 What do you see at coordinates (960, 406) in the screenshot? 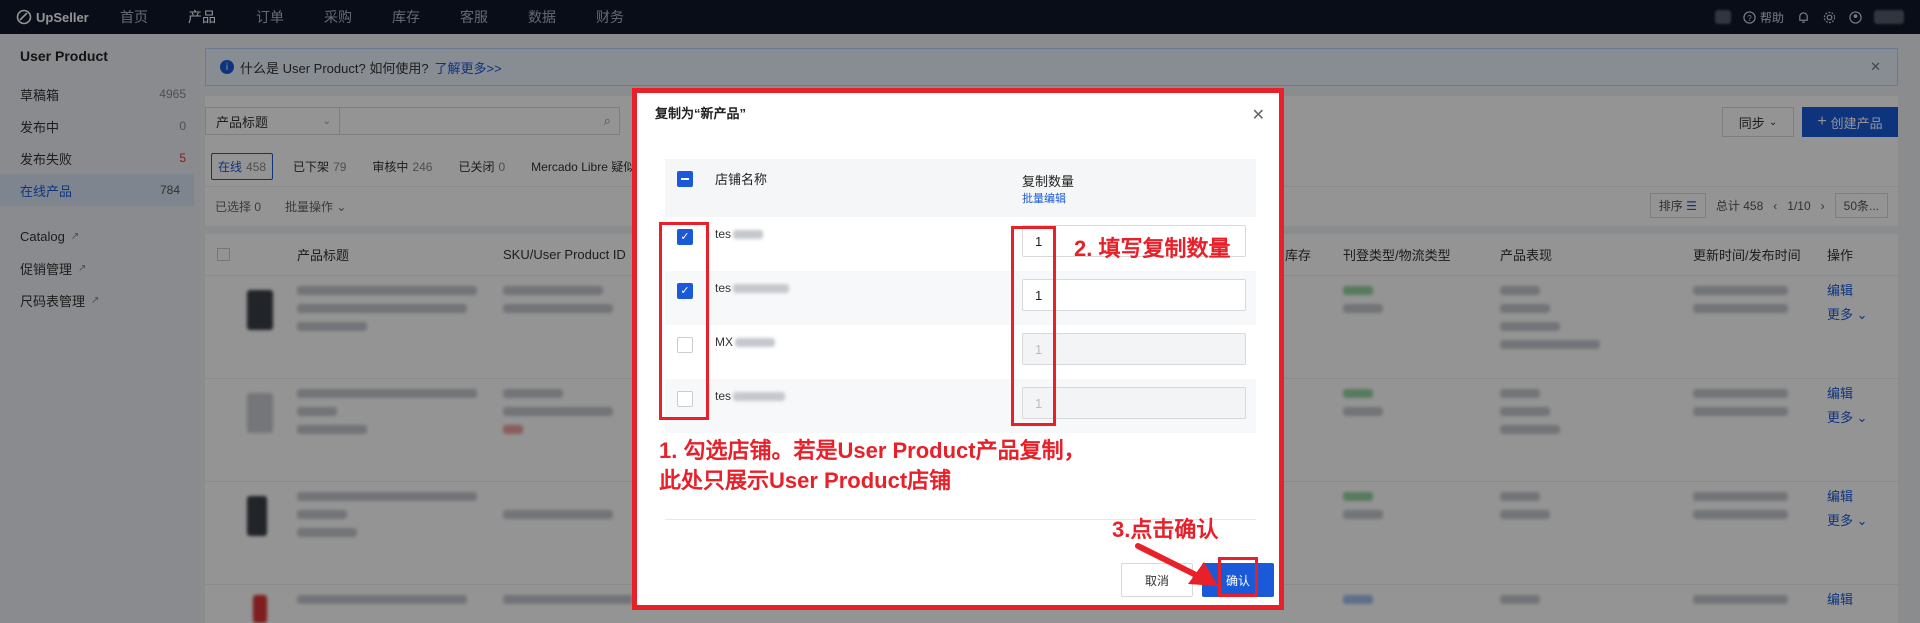
I see `store-row: tes 1` at bounding box center [960, 406].